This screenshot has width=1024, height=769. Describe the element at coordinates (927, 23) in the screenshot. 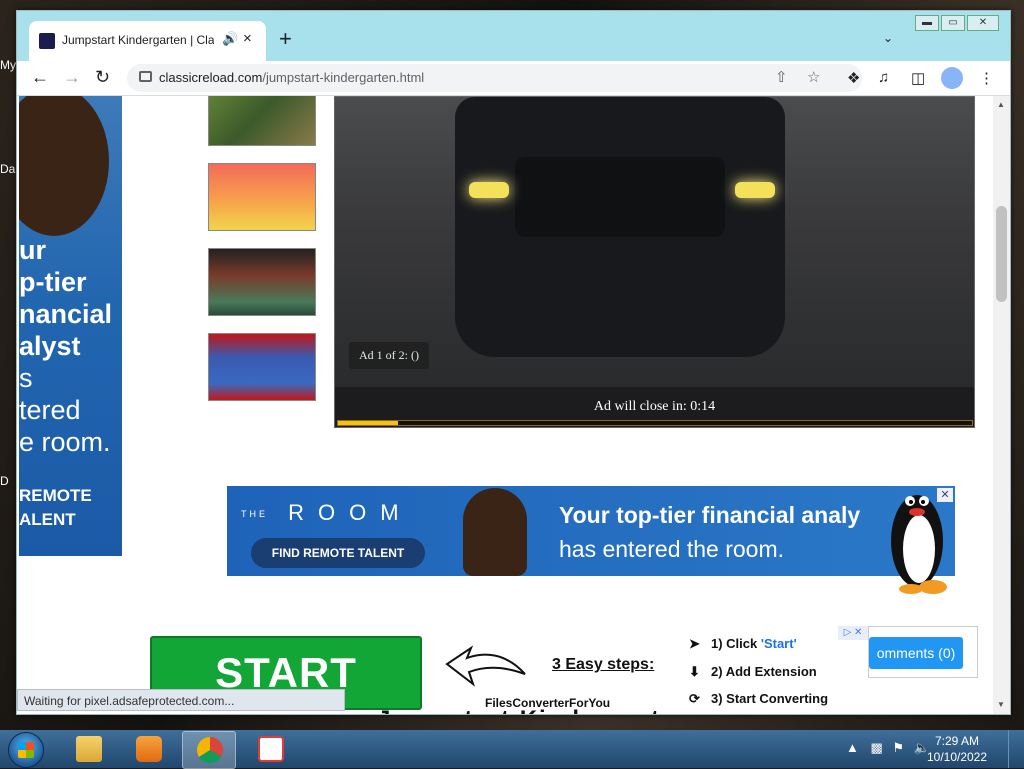

I see `minimize-button: ▬` at that location.